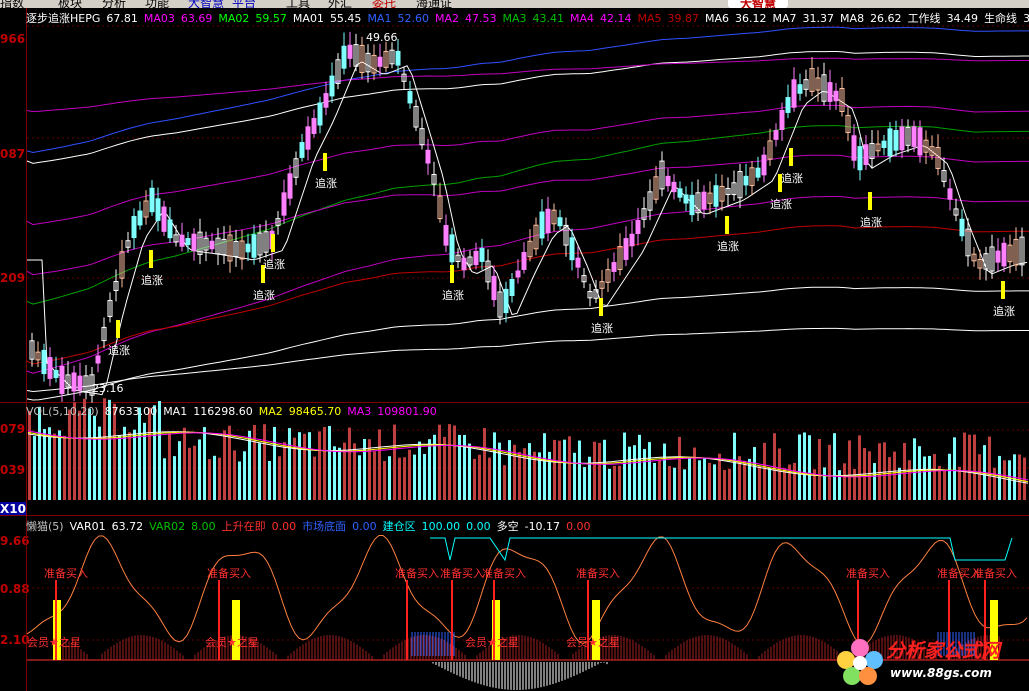 The width and height of the screenshot is (1029, 691). What do you see at coordinates (364, 526) in the screenshot?
I see `ind-header-item-8: 0.00` at bounding box center [364, 526].